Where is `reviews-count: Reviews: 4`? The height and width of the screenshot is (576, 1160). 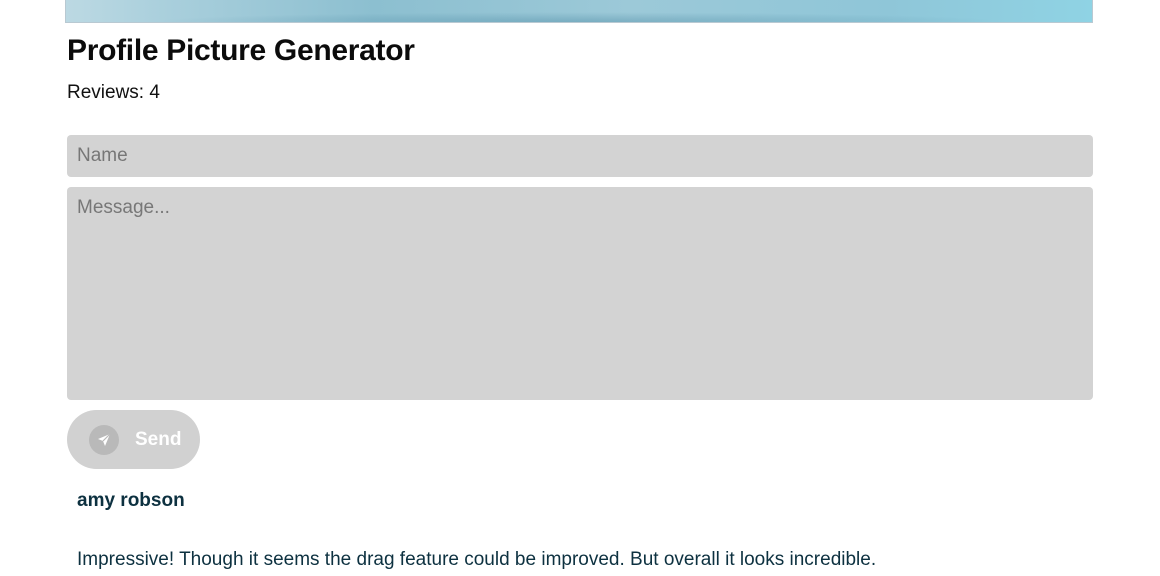
reviews-count: Reviews: 4 is located at coordinates (113, 92).